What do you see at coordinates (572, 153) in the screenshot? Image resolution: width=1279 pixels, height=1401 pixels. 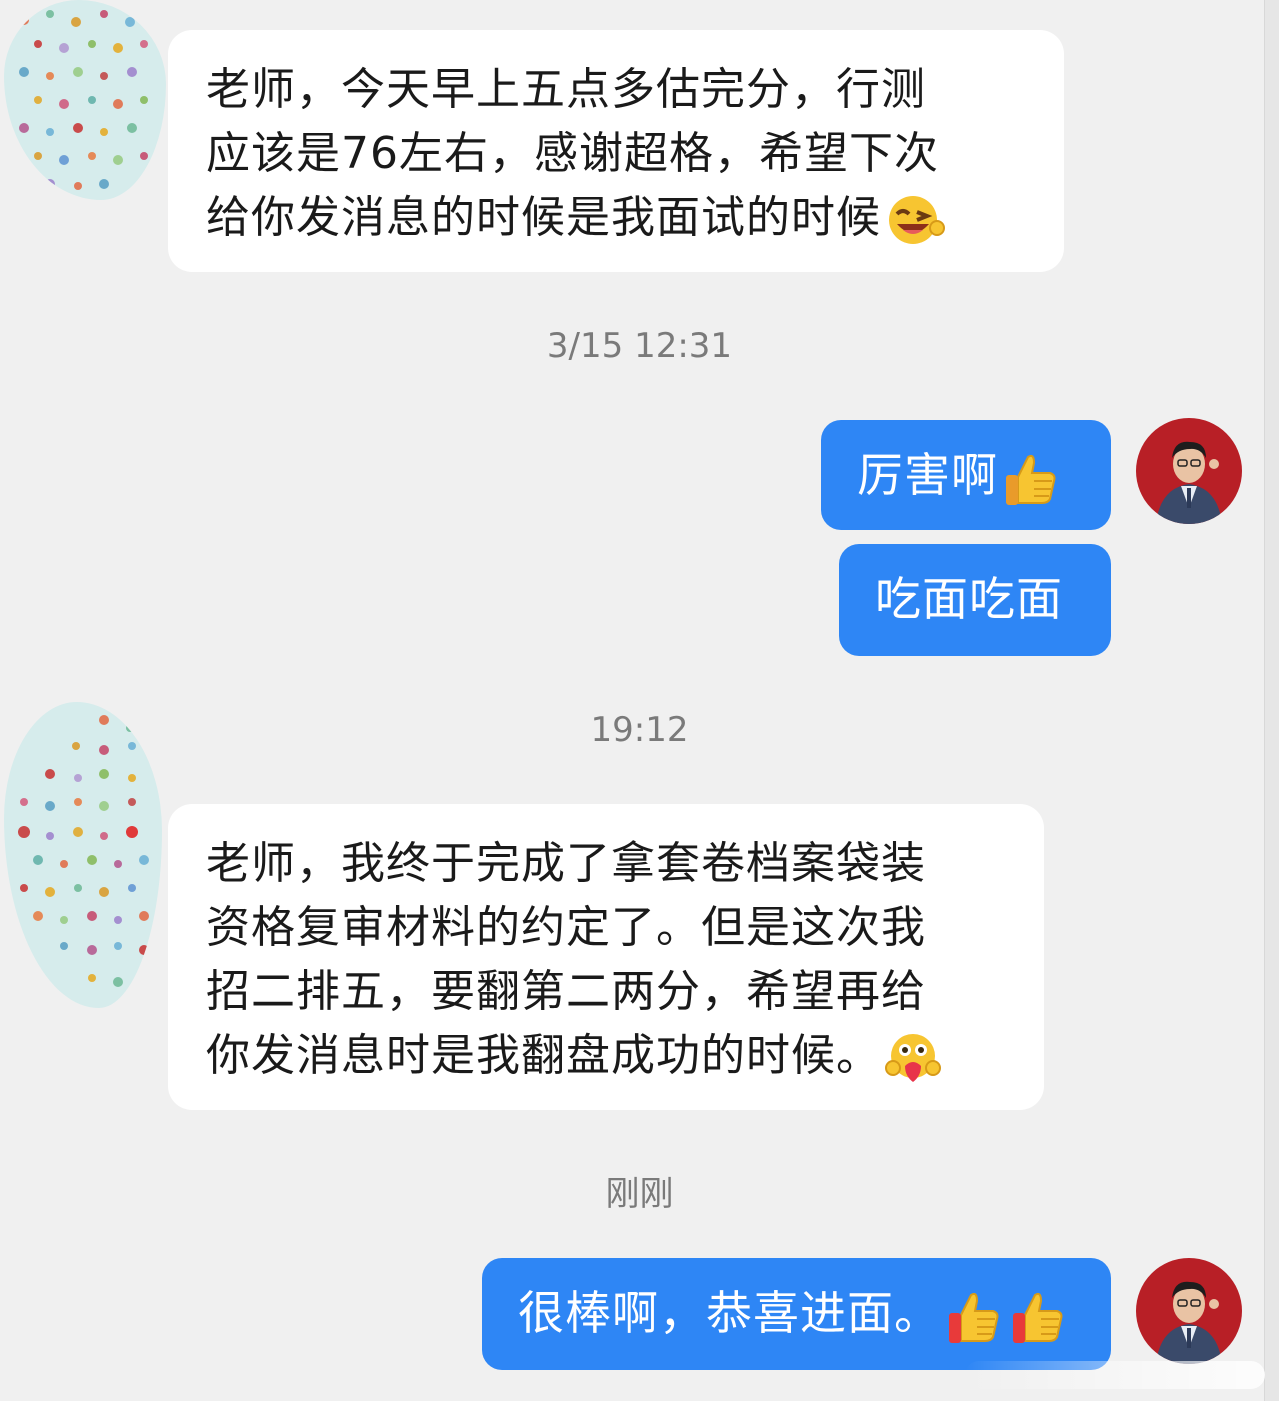 I see `message-line: 应该是76左右，感谢超格，希望下次` at bounding box center [572, 153].